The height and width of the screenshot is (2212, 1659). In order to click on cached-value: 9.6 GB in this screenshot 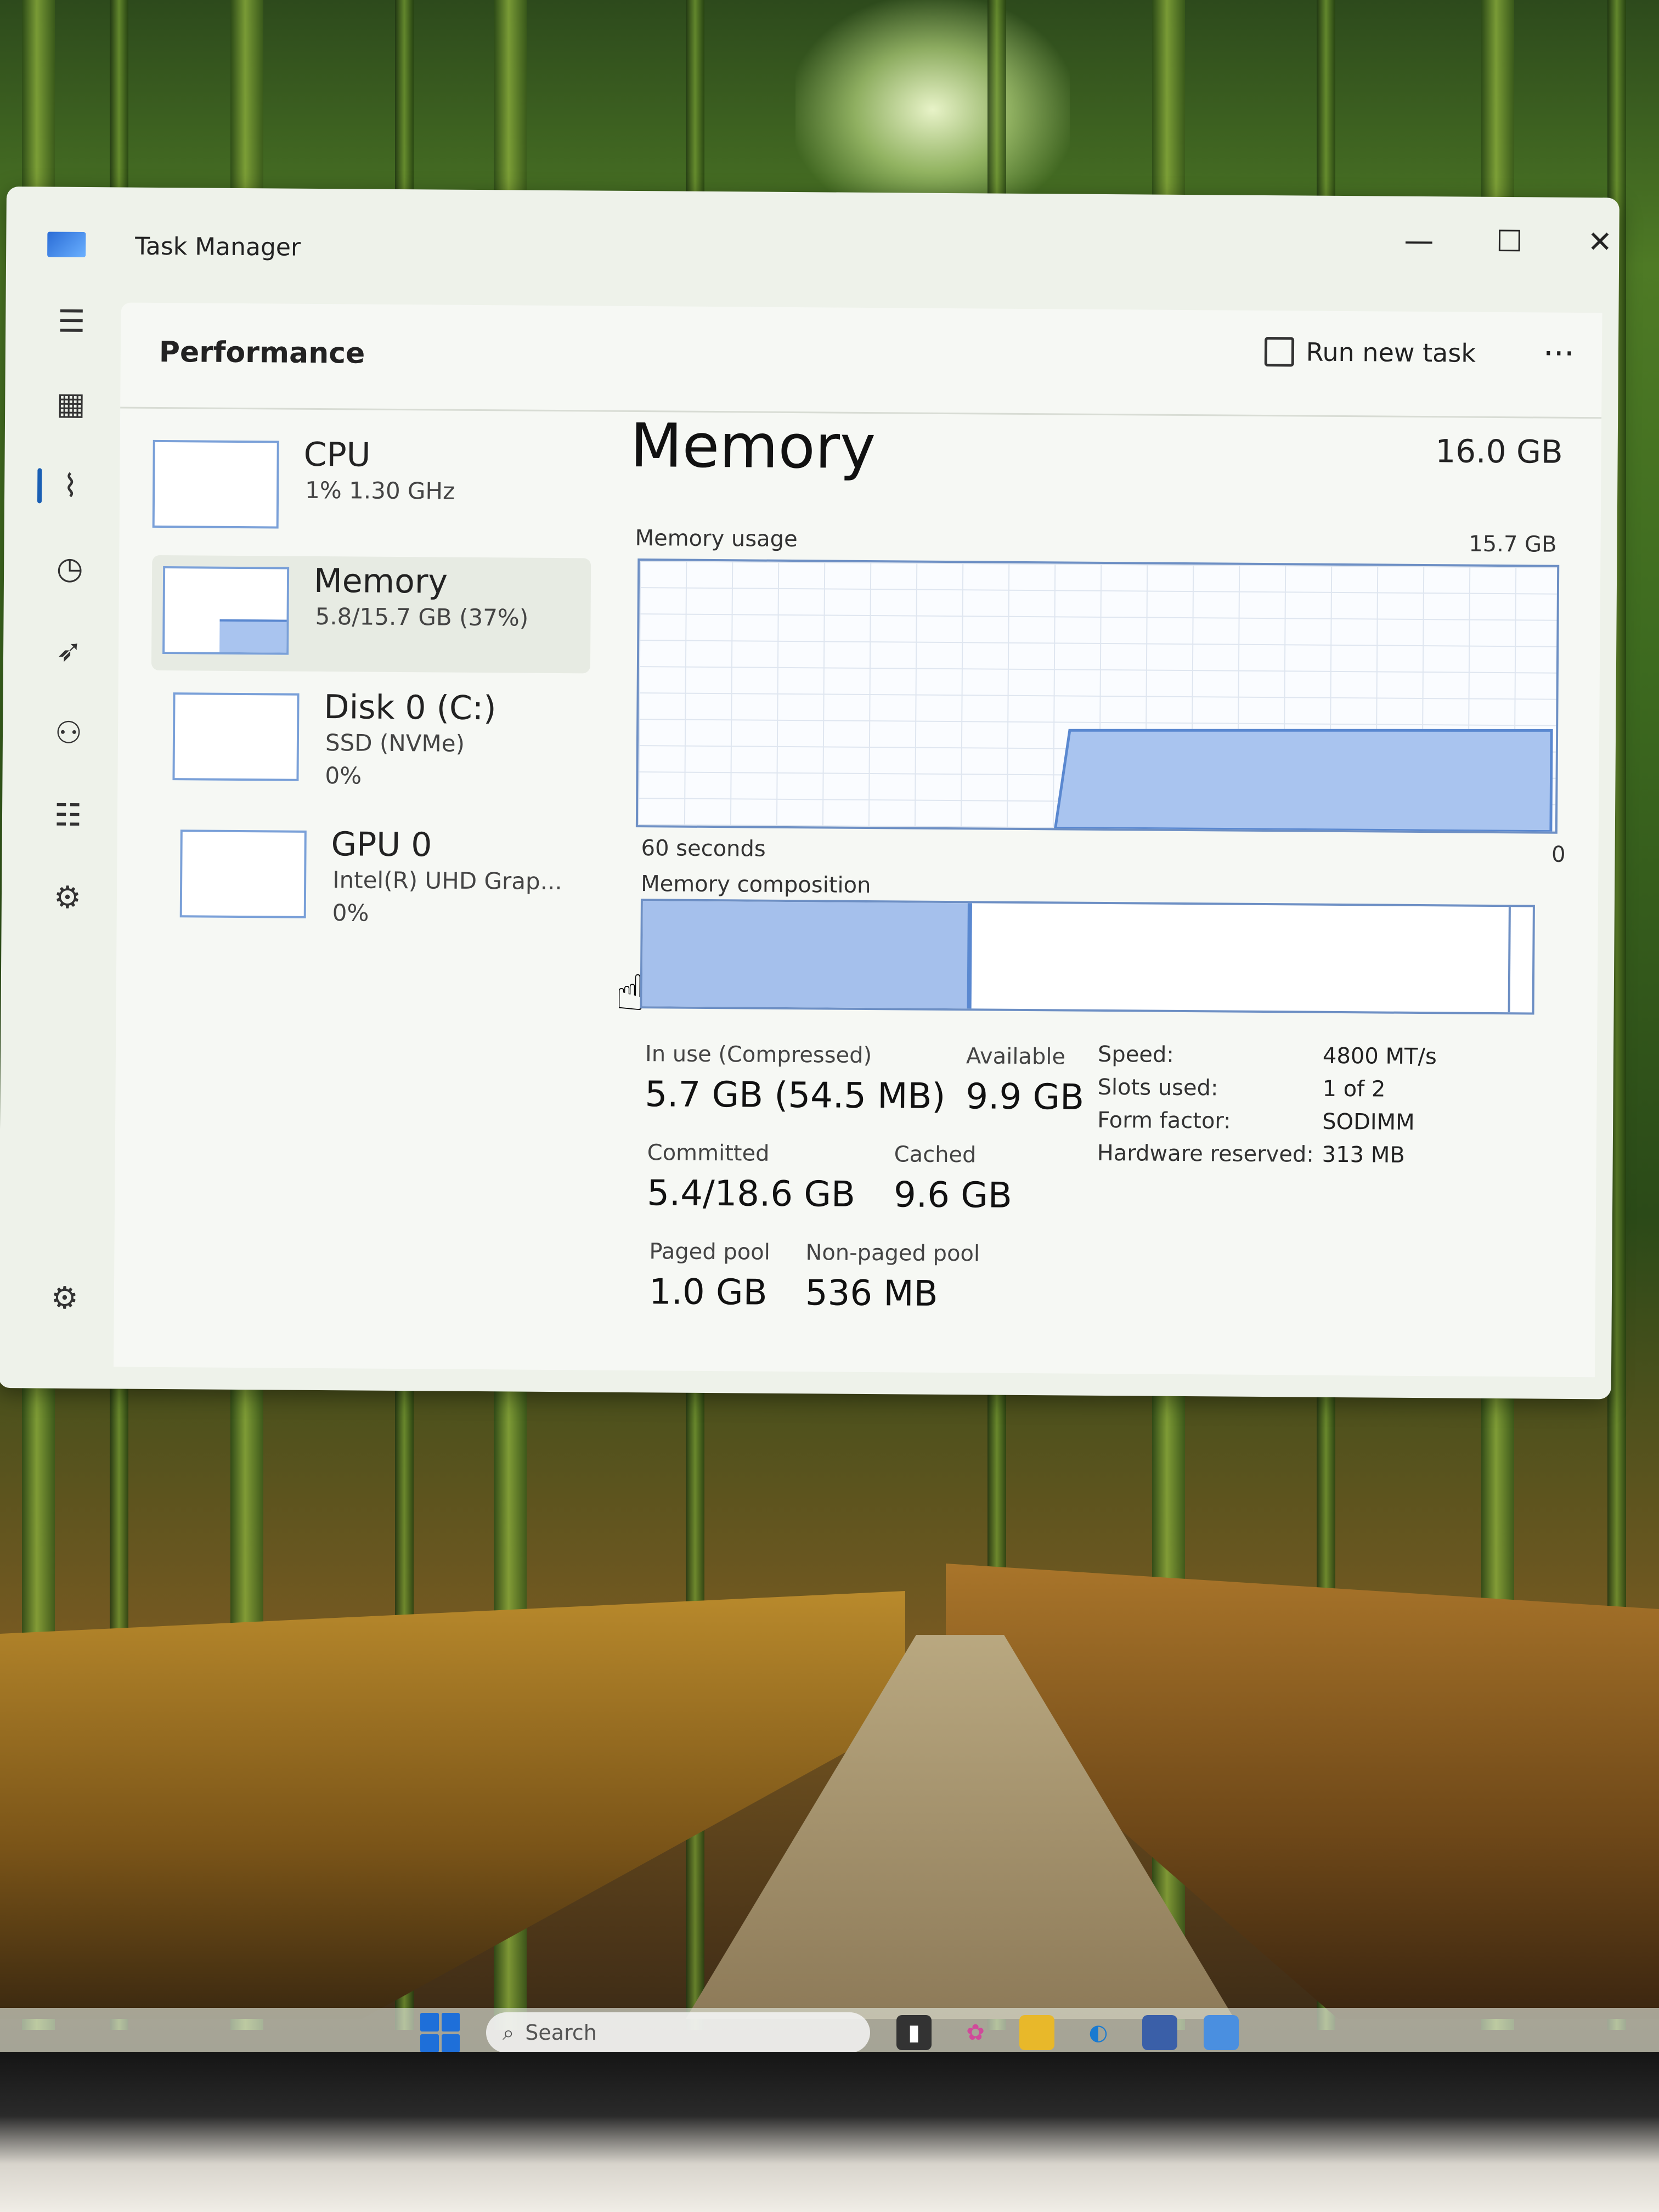, I will do `click(953, 1195)`.